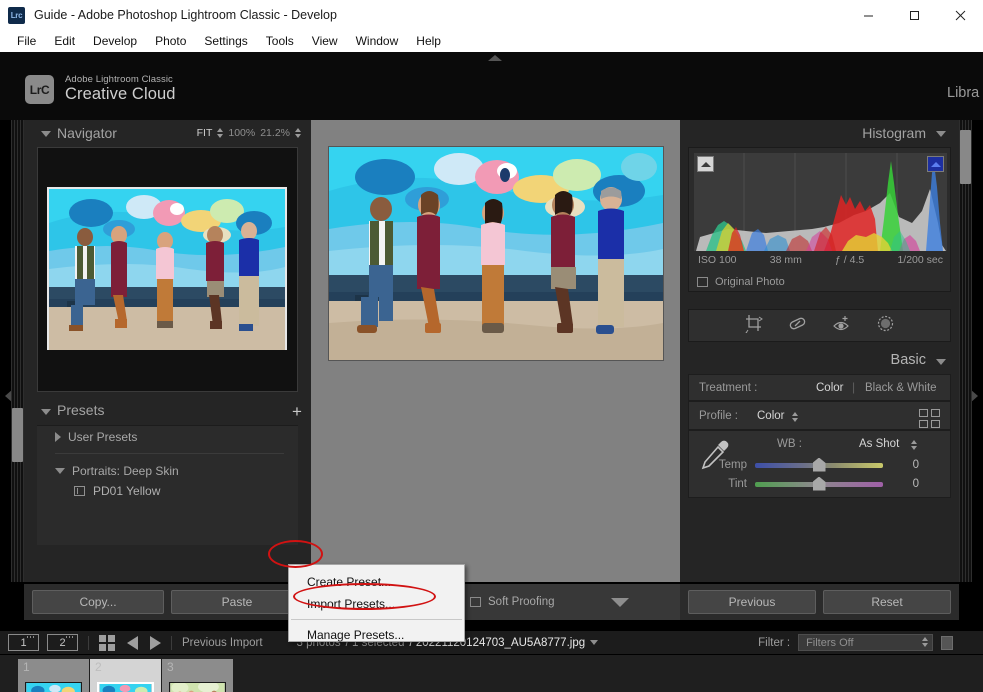 The width and height of the screenshot is (983, 692). Describe the element at coordinates (220, 133) in the screenshot. I see `zoom-fit-stepper-icon` at that location.